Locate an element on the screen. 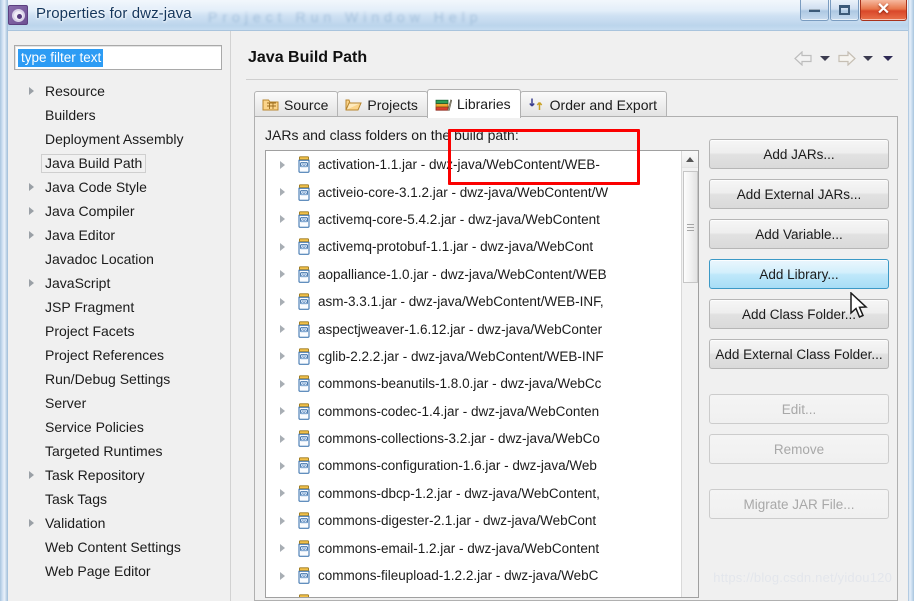 This screenshot has width=914, height=601. close-button: ✕ is located at coordinates (883, 10).